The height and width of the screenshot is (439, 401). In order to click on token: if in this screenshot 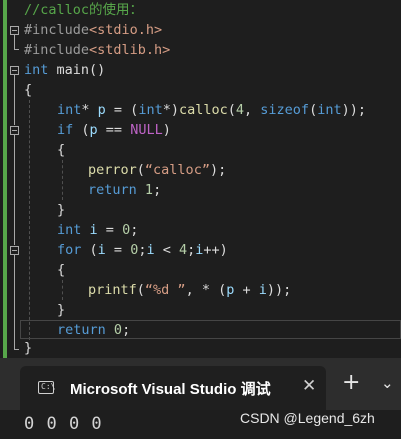, I will do `click(65, 130)`.